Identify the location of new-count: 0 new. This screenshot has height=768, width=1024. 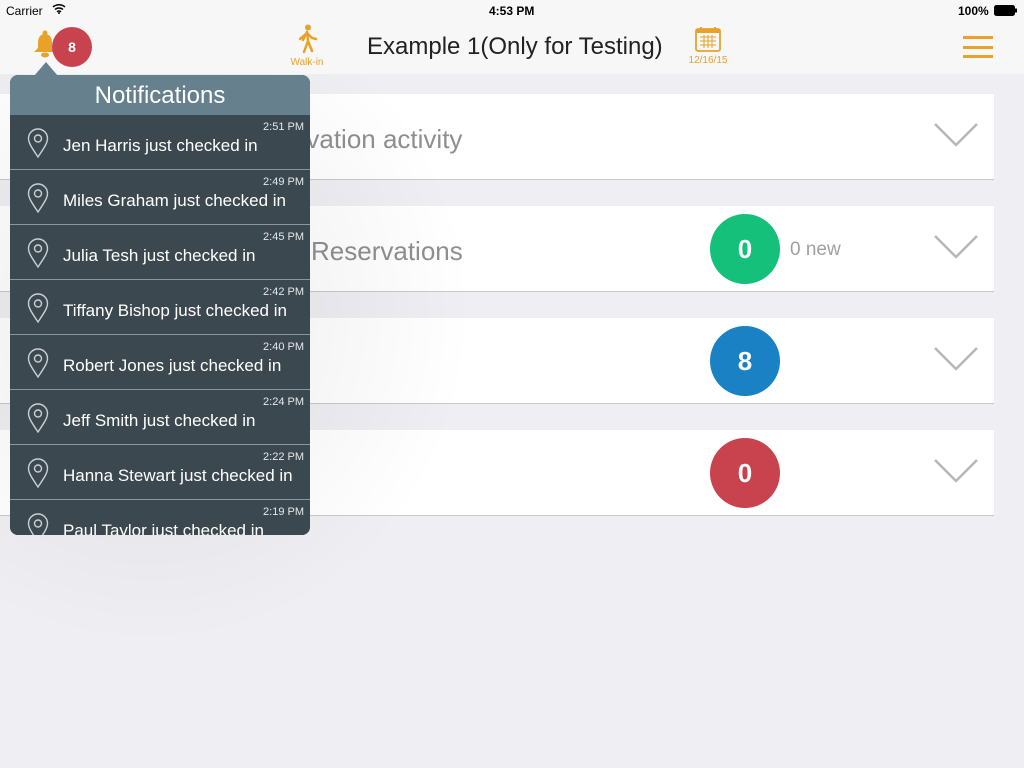
(815, 249).